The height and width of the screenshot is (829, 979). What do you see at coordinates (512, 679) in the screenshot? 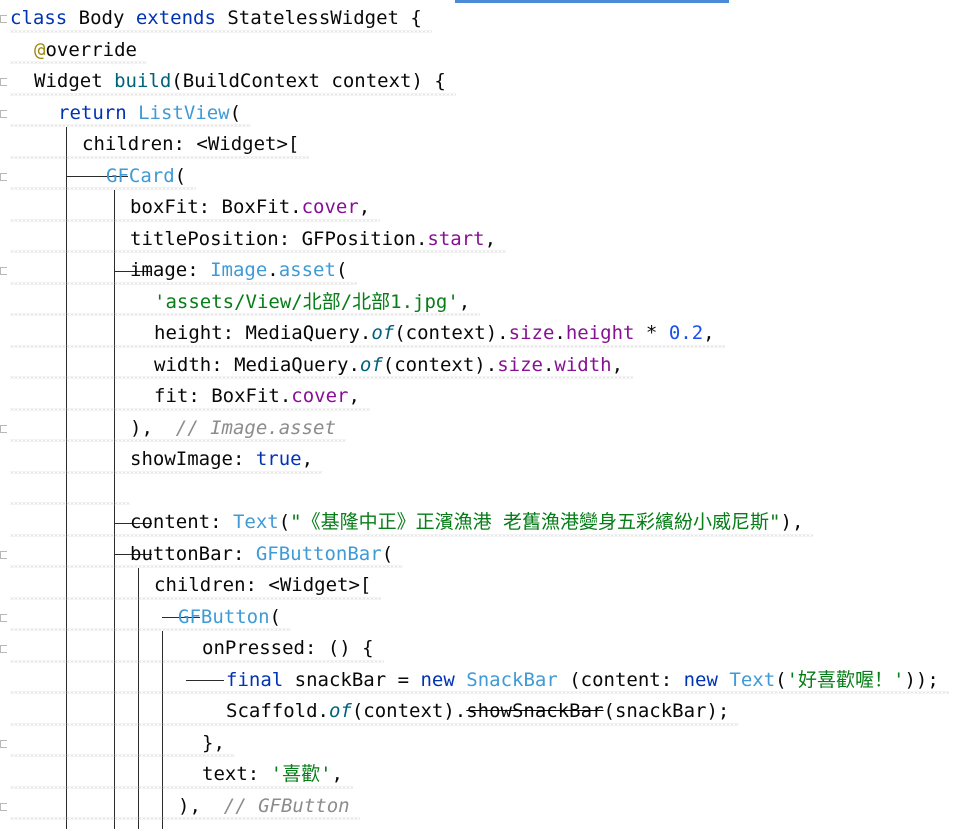
I see `code-token: SnackBar` at bounding box center [512, 679].